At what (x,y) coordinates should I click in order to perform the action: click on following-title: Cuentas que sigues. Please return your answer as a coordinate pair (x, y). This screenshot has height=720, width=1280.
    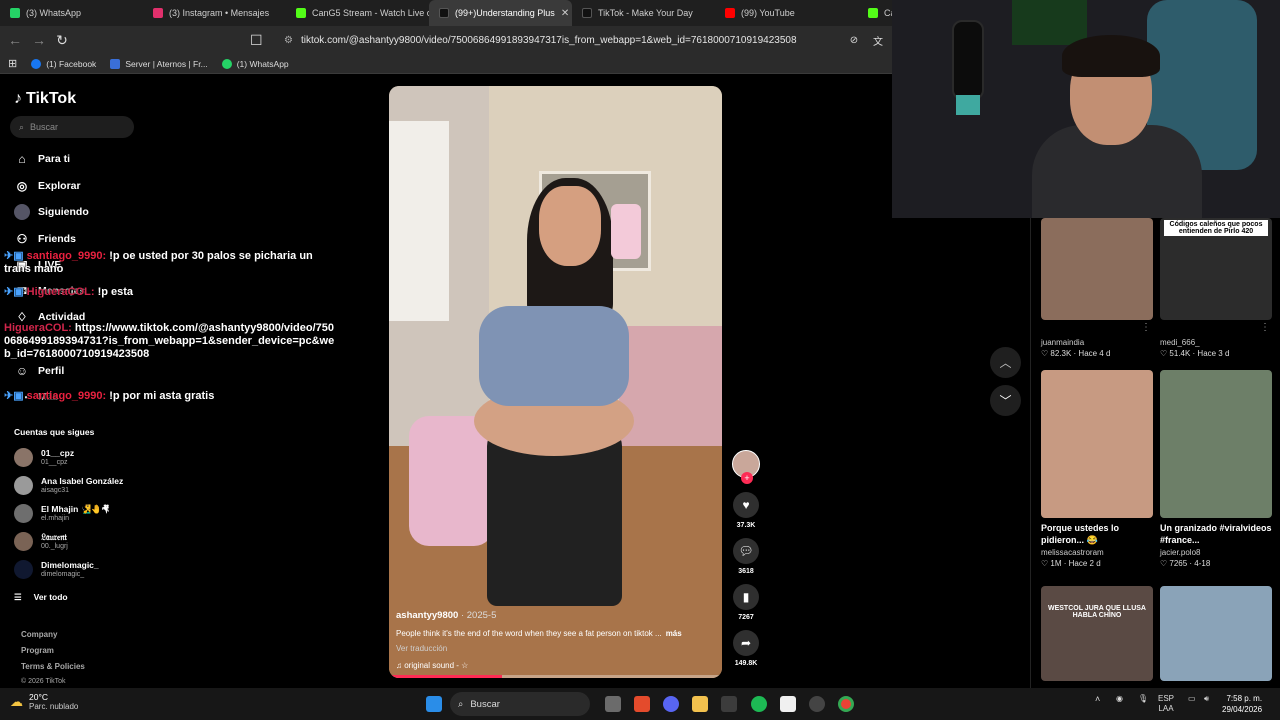
    Looking at the image, I should click on (54, 432).